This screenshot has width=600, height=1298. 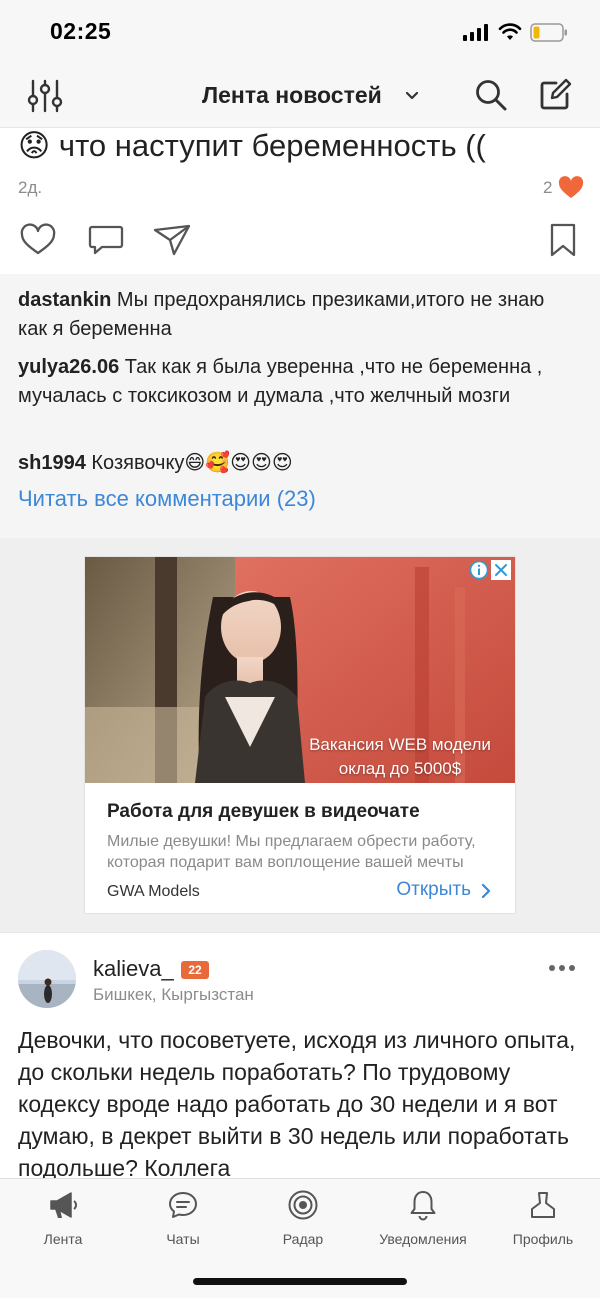 What do you see at coordinates (300, 1281) in the screenshot?
I see `home-indicator` at bounding box center [300, 1281].